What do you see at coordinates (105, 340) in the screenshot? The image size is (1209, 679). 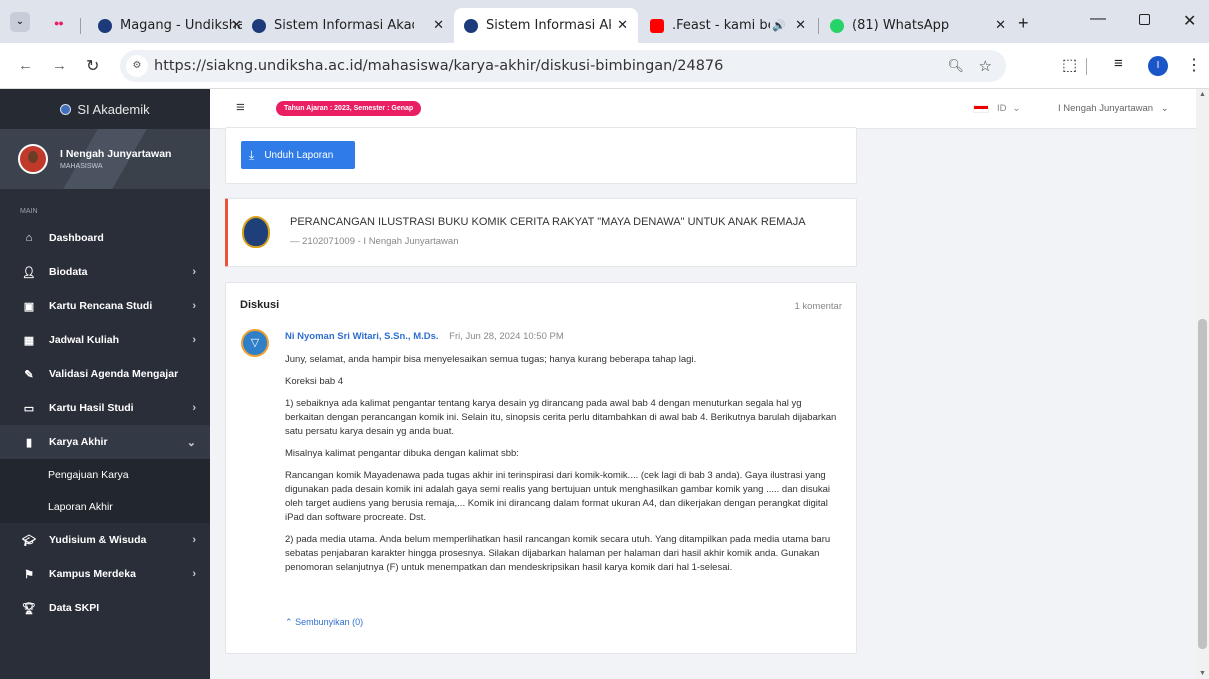 I see `sidebar-item-jadwal: ▦ Jadwal Kuliah ›` at bounding box center [105, 340].